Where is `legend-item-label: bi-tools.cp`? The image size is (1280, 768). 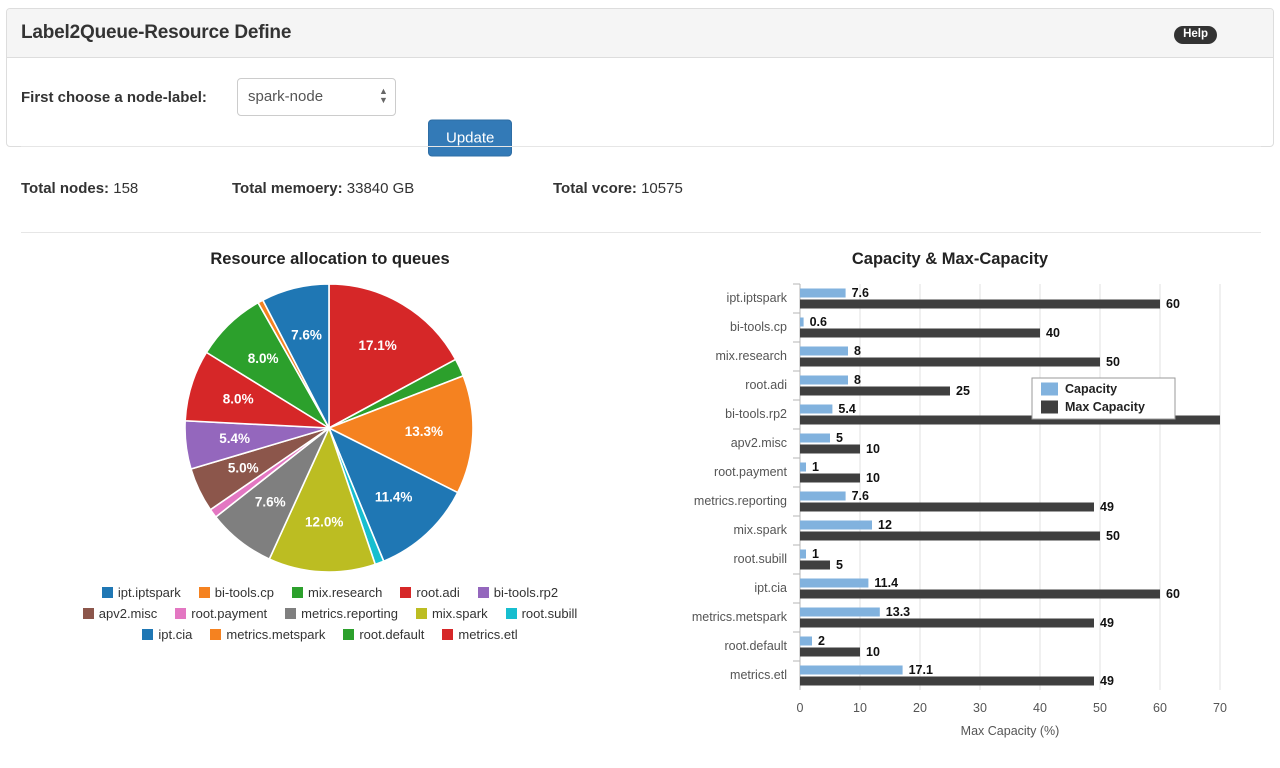 legend-item-label: bi-tools.cp is located at coordinates (244, 592).